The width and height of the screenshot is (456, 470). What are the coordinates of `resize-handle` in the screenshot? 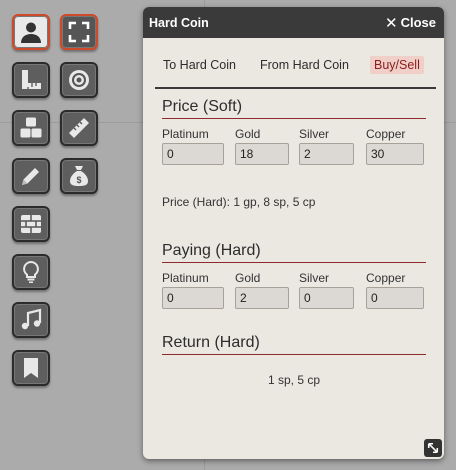 It's located at (433, 448).